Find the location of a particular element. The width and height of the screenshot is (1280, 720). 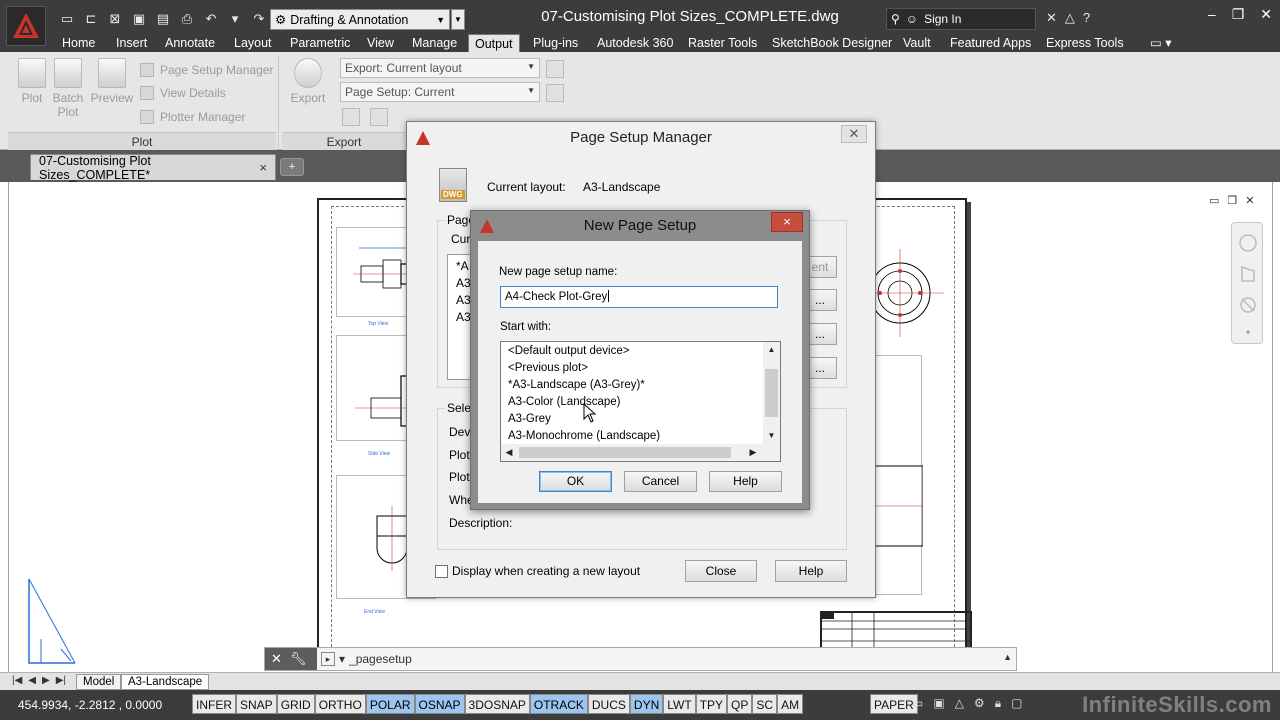

paper-model-toggle: PAPER is located at coordinates (894, 704).